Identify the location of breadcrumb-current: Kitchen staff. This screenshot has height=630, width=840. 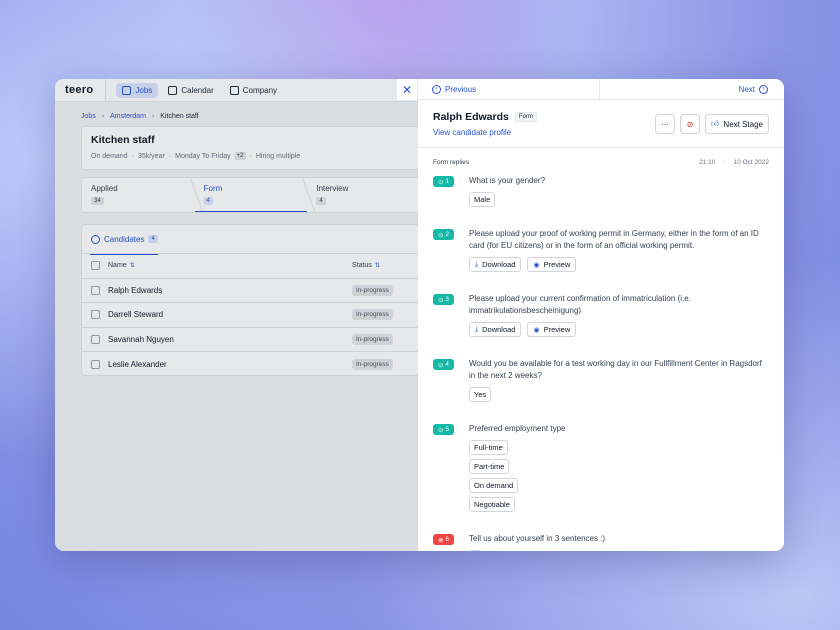
(179, 116).